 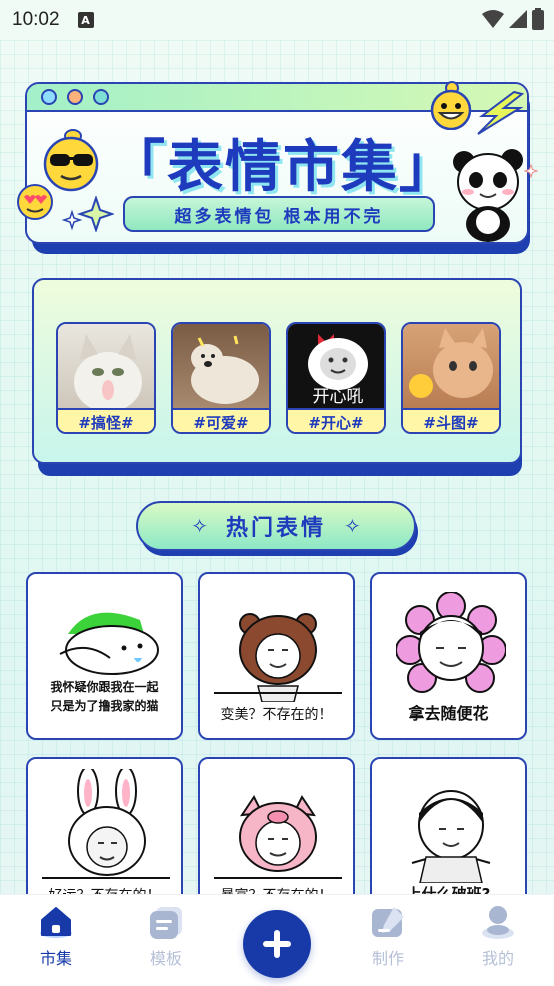 What do you see at coordinates (49, 97) in the screenshot?
I see `window-dot-blue` at bounding box center [49, 97].